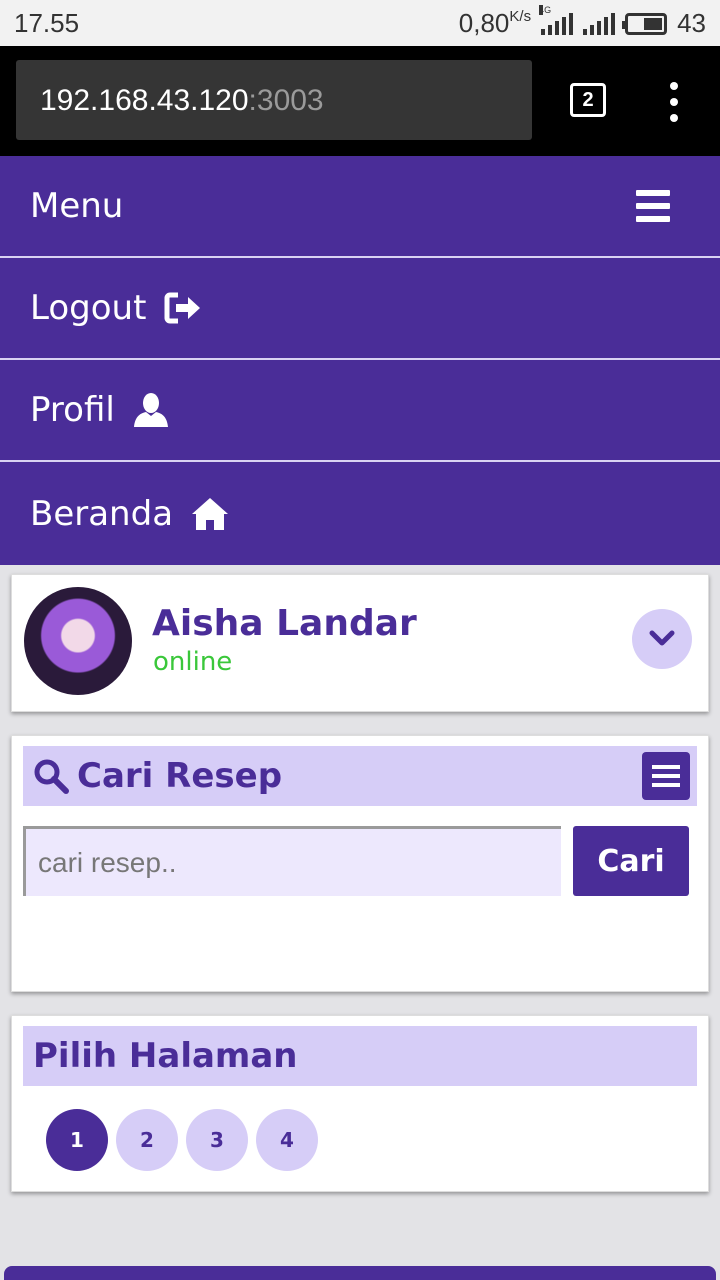 This screenshot has height=1280, width=720. What do you see at coordinates (147, 1140) in the screenshot?
I see `page-button-2: 2` at bounding box center [147, 1140].